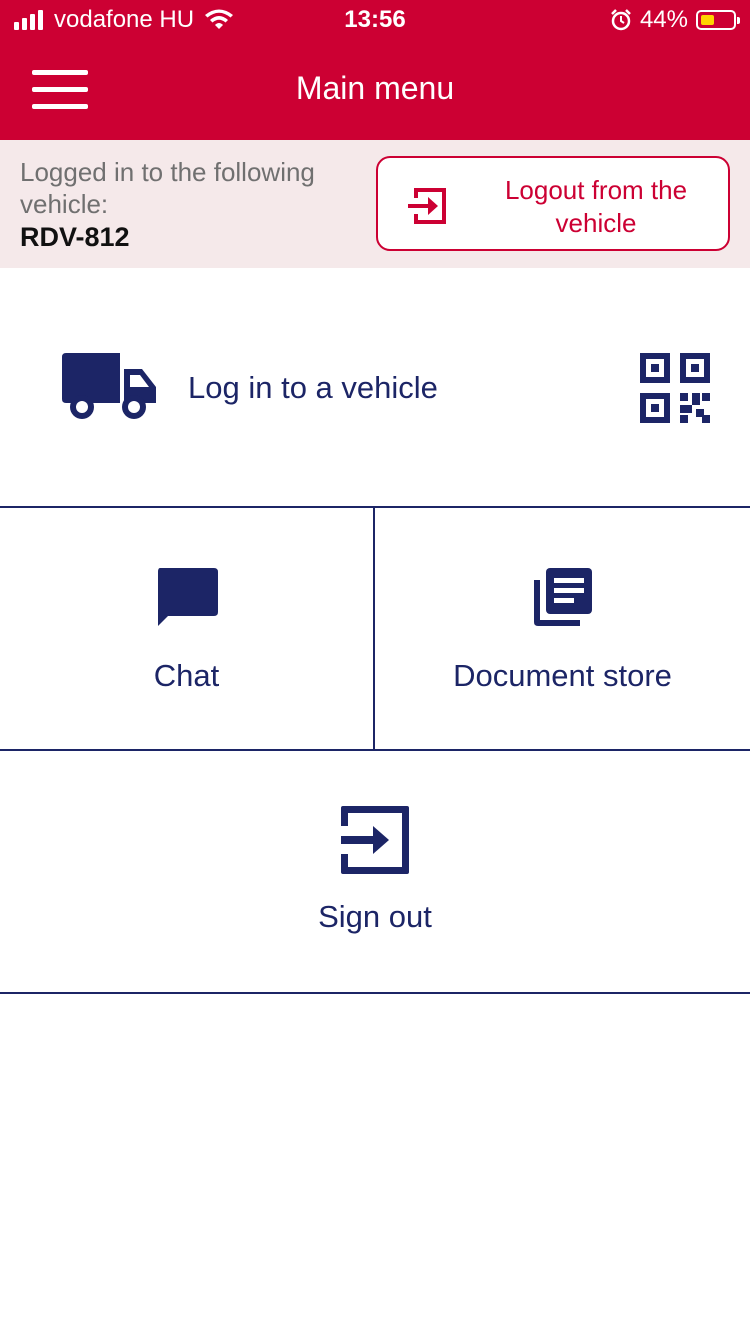 This screenshot has height=1334, width=750. What do you see at coordinates (75, 237) in the screenshot?
I see `vehicle-plate-number: RDV-812` at bounding box center [75, 237].